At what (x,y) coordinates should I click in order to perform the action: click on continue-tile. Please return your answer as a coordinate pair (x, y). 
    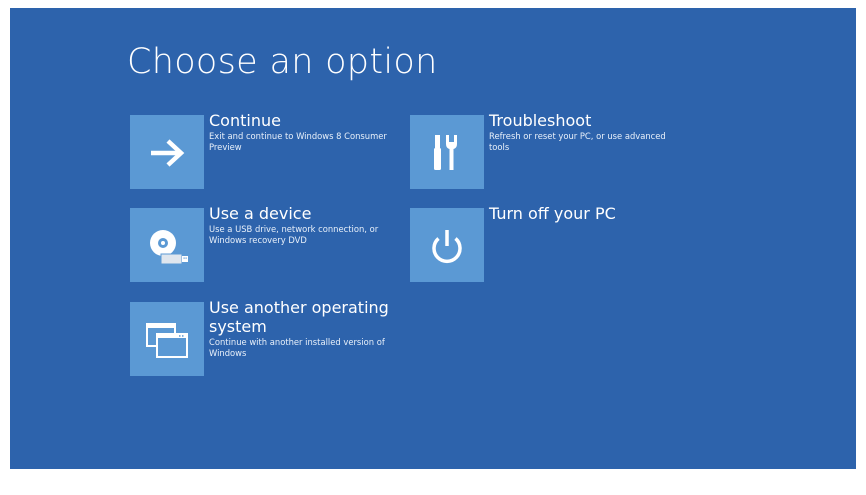
    Looking at the image, I should click on (167, 152).